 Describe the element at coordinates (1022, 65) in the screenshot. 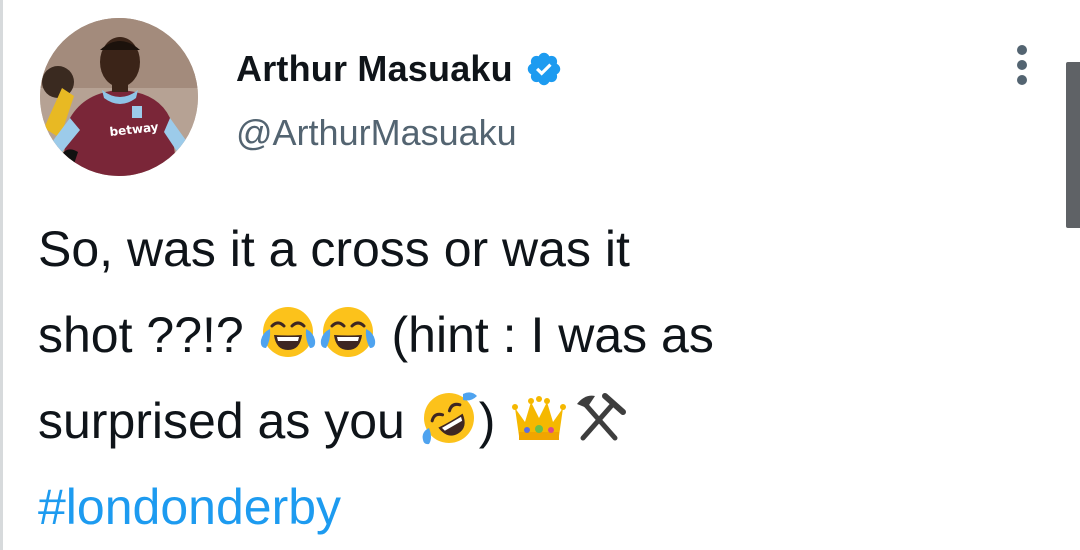

I see `more-options-icon` at that location.